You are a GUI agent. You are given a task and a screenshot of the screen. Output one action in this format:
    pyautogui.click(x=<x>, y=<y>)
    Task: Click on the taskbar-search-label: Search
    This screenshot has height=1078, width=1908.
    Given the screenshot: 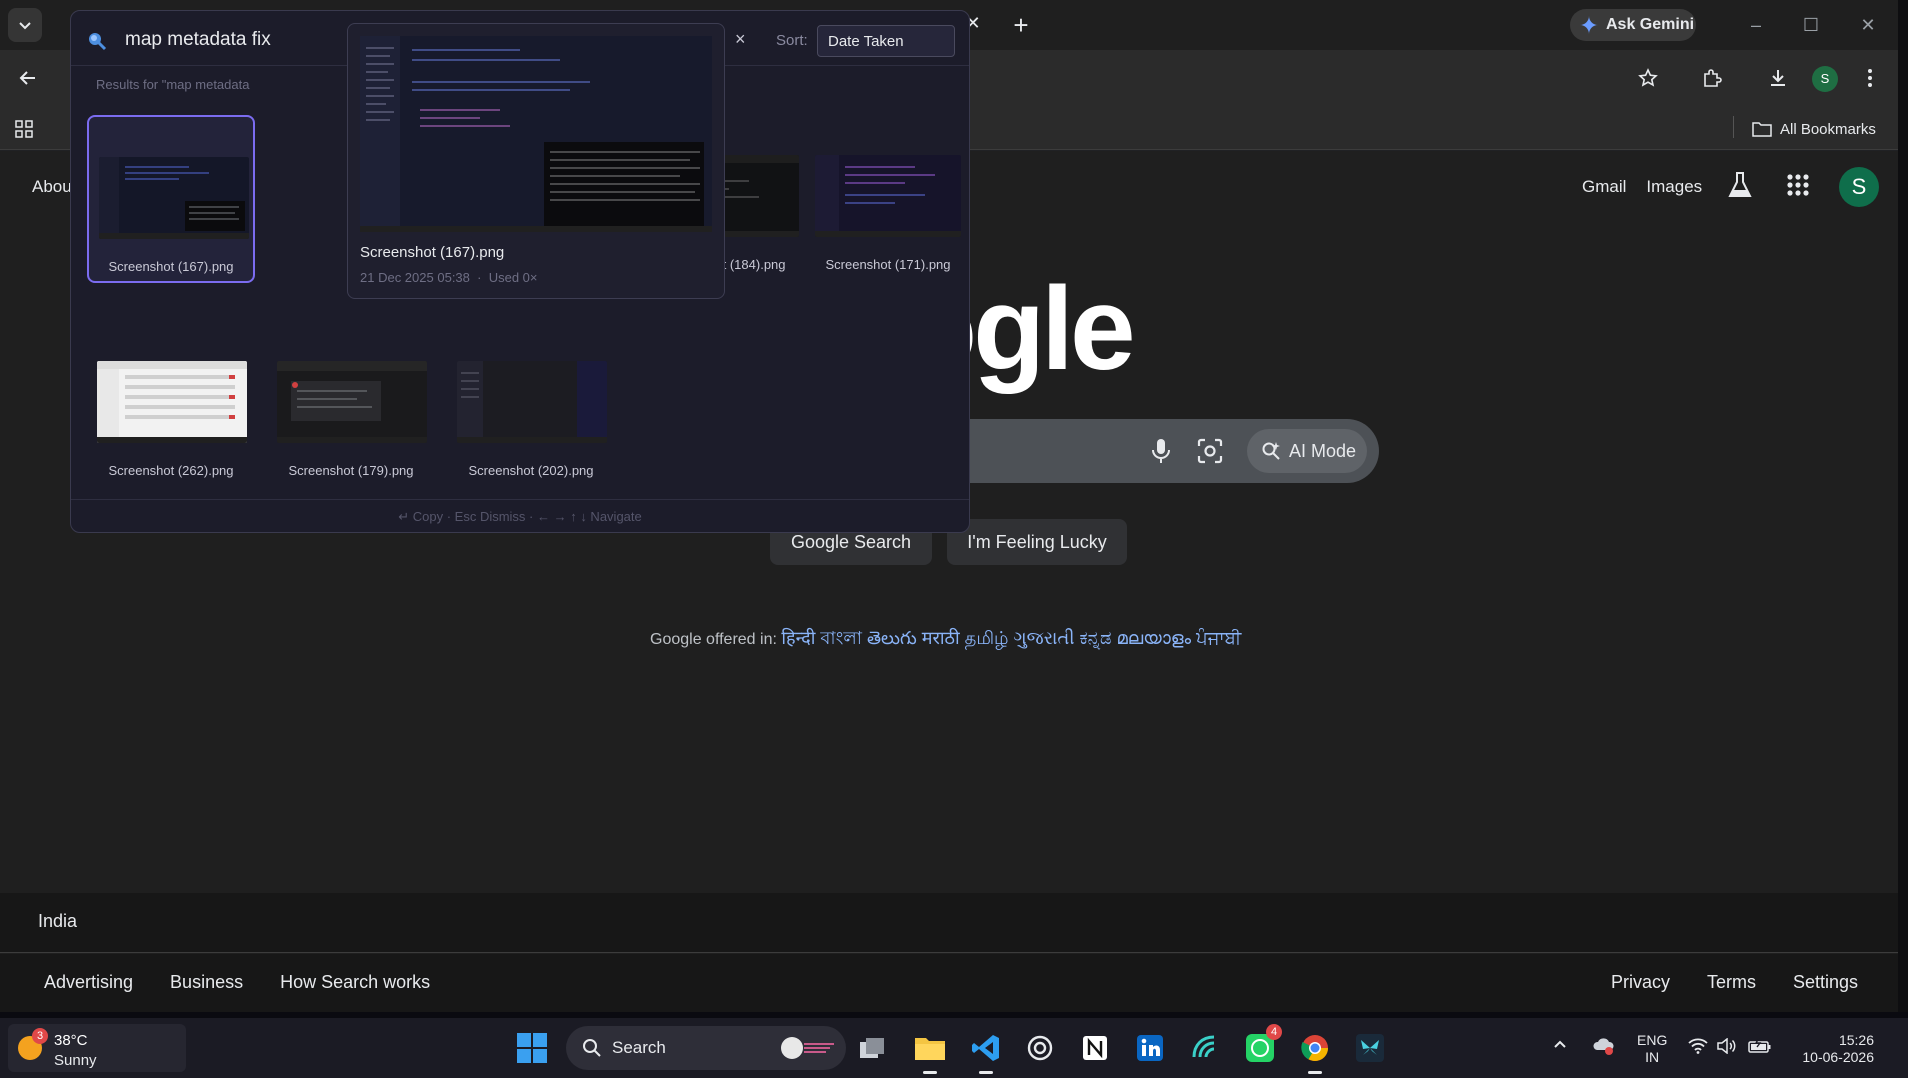 What is the action you would take?
    pyautogui.click(x=639, y=1047)
    